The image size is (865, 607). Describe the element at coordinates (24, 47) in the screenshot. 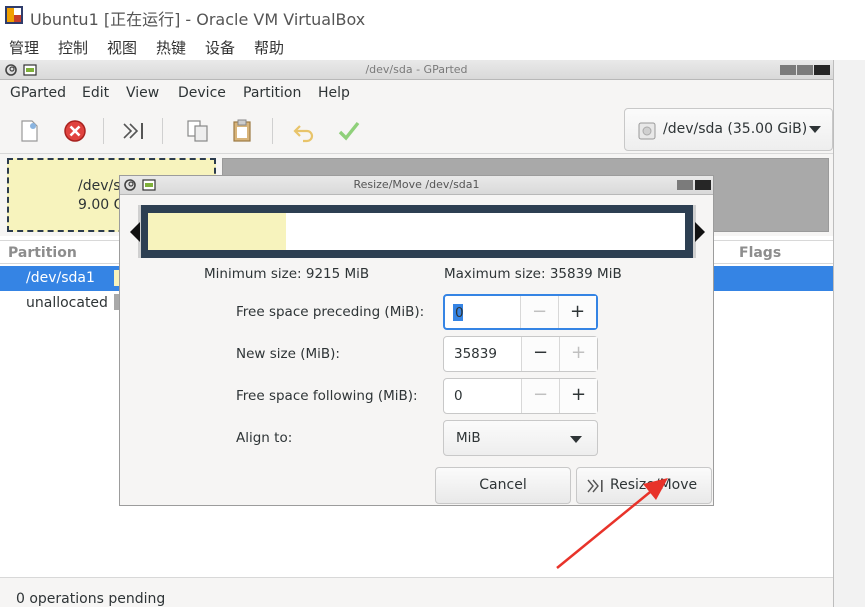

I see `vbox-menu-manage: 管理` at that location.